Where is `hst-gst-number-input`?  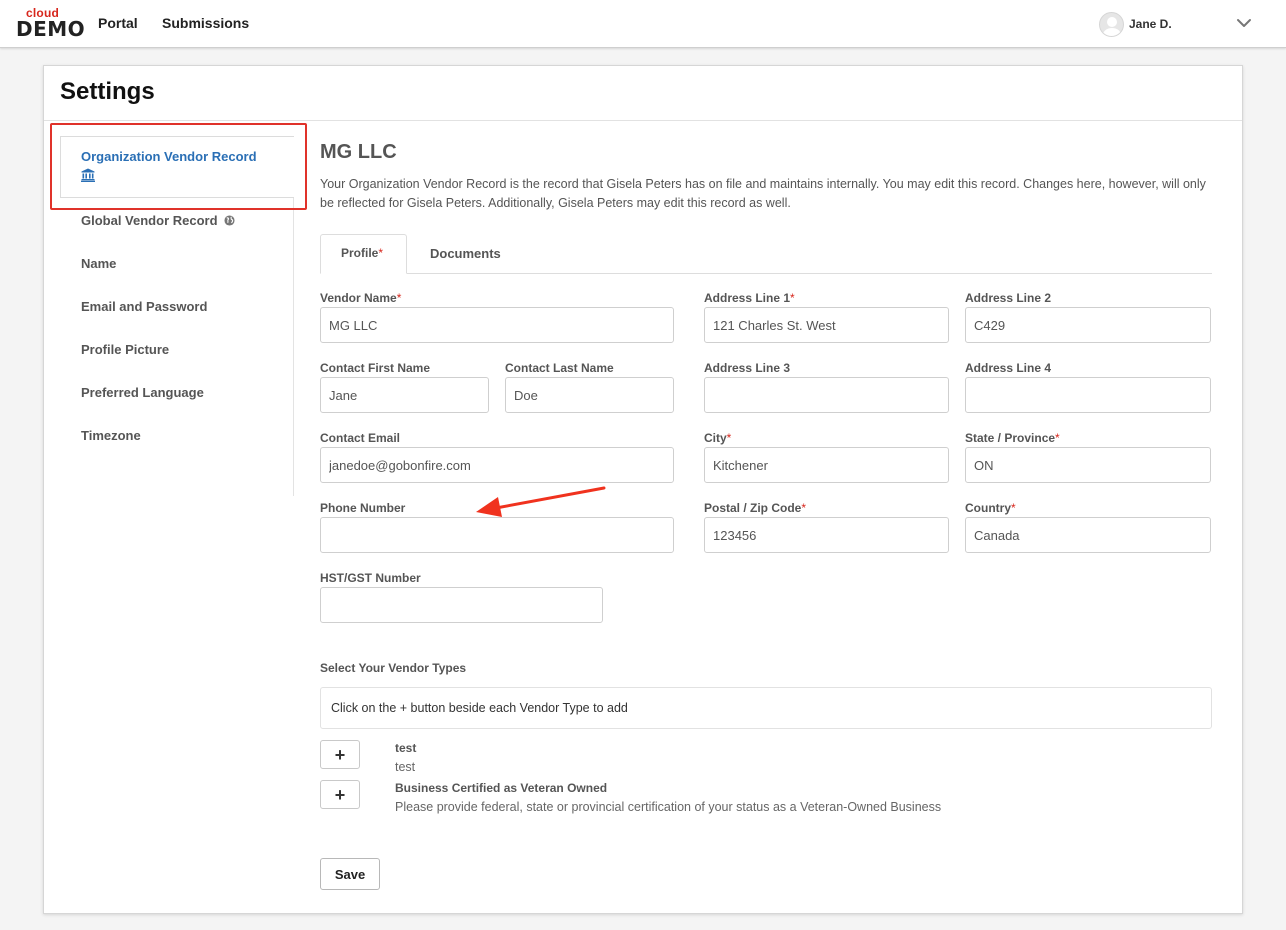 hst-gst-number-input is located at coordinates (461, 605).